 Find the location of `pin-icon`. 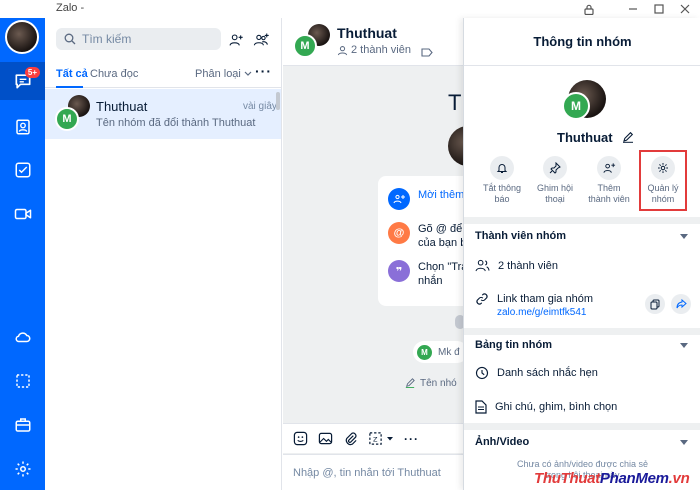

pin-icon is located at coordinates (555, 168).